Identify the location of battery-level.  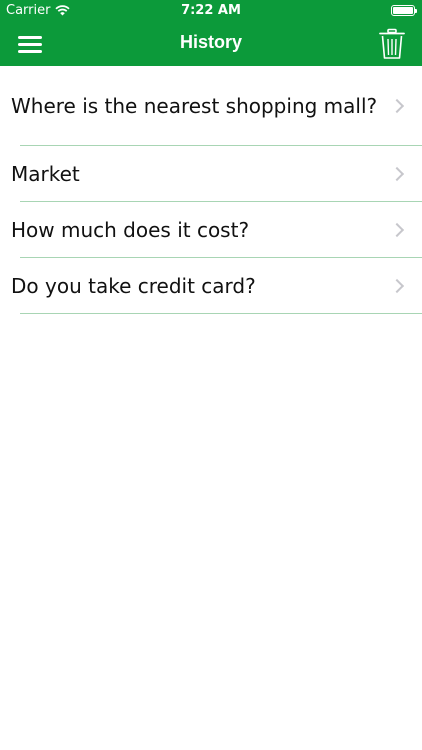
(403, 10).